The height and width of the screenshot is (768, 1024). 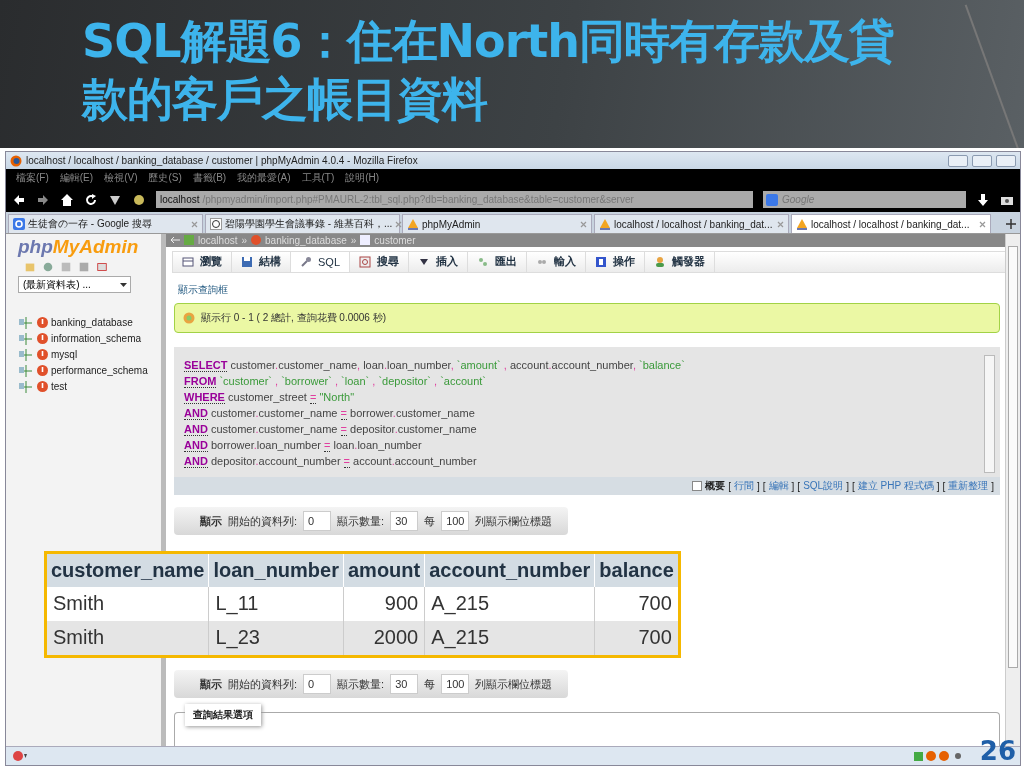 I want to click on app-logo: phpMyAdmin, so click(x=78, y=247).